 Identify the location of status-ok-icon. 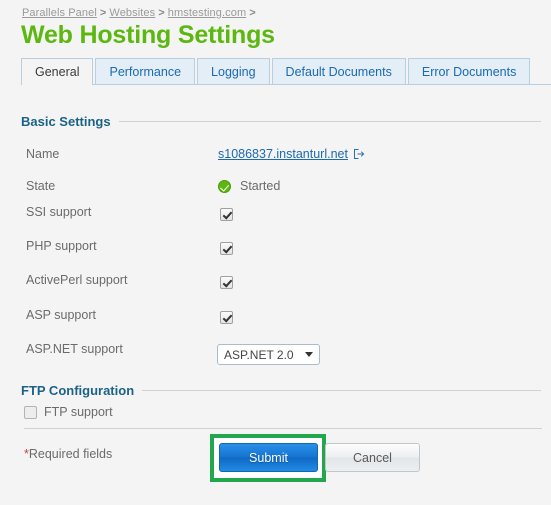
(224, 186).